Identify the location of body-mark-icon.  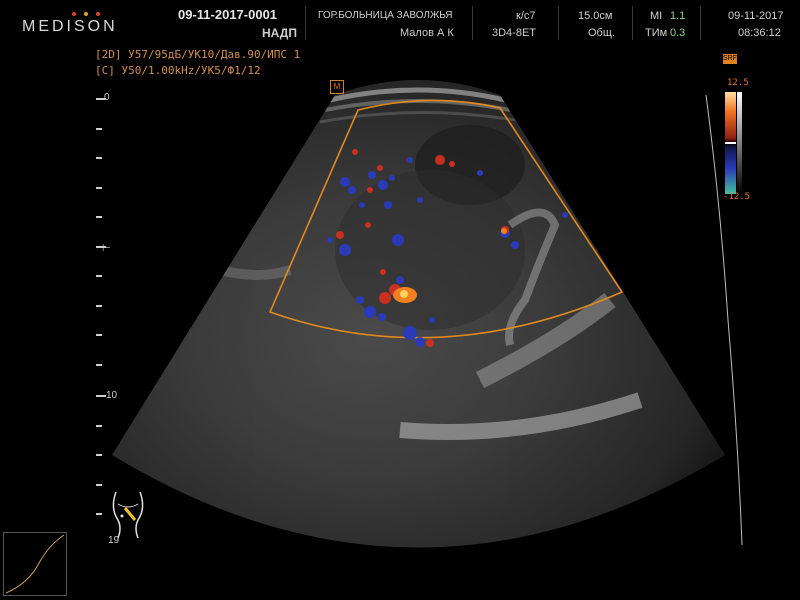
(128, 515).